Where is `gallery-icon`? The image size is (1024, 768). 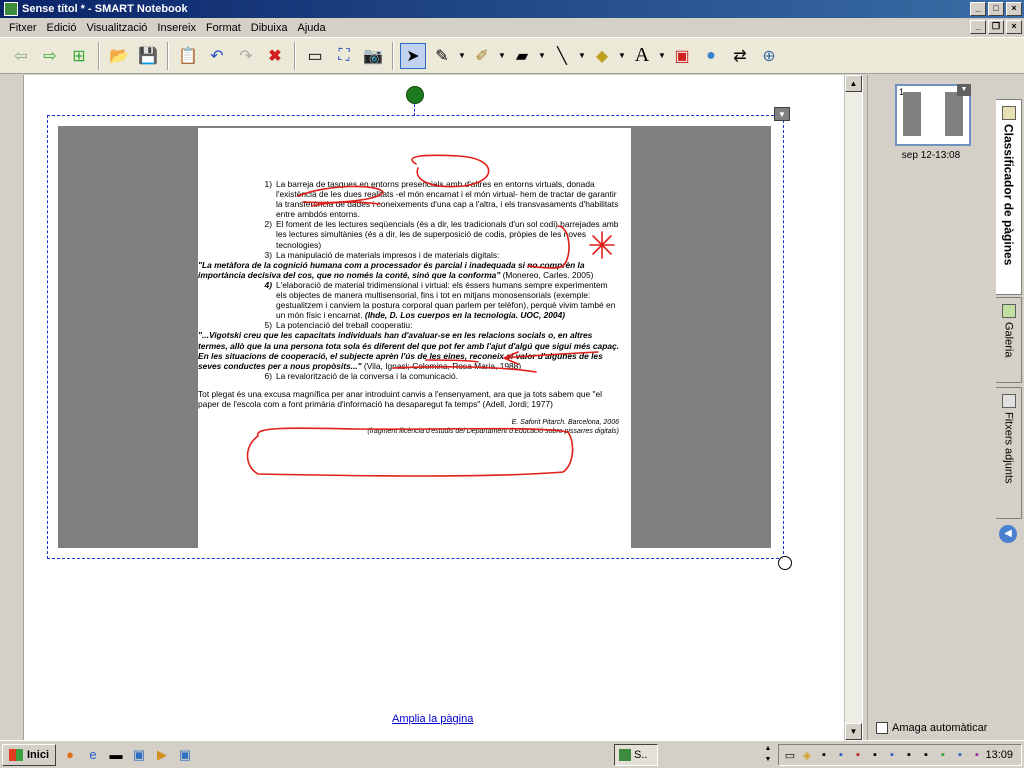 gallery-icon is located at coordinates (1008, 311).